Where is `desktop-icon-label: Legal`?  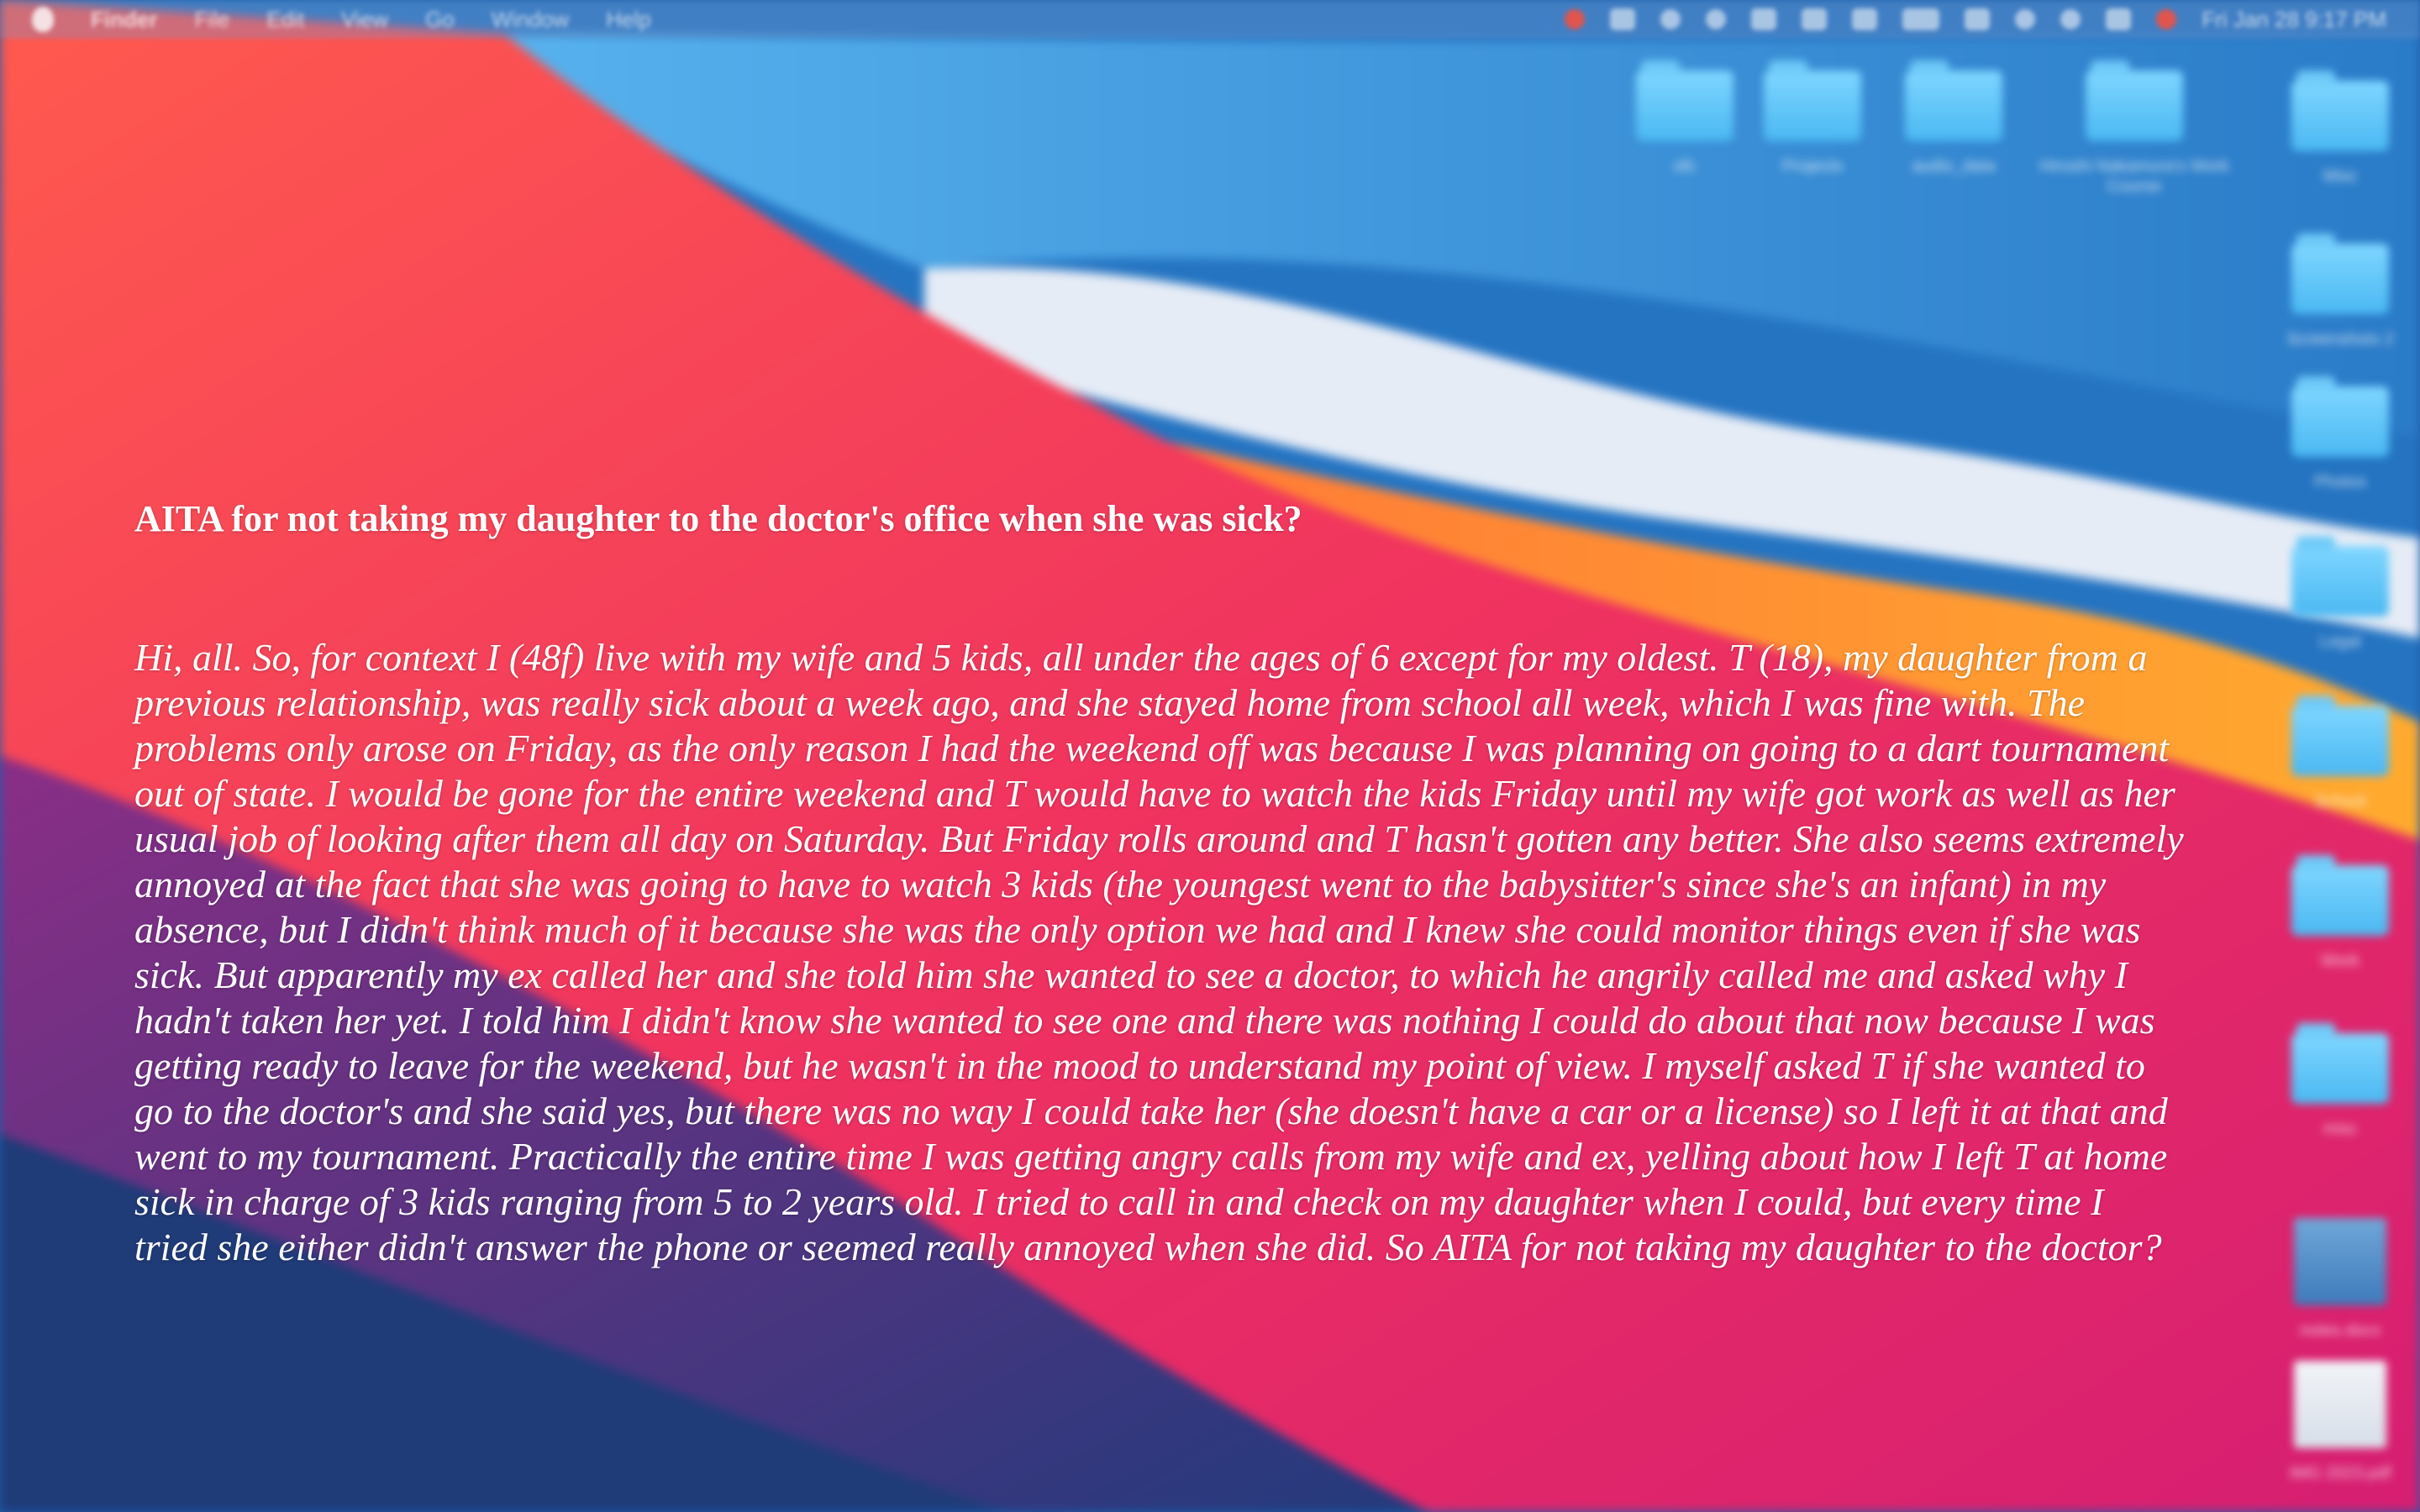
desktop-icon-label: Legal is located at coordinates (2340, 642).